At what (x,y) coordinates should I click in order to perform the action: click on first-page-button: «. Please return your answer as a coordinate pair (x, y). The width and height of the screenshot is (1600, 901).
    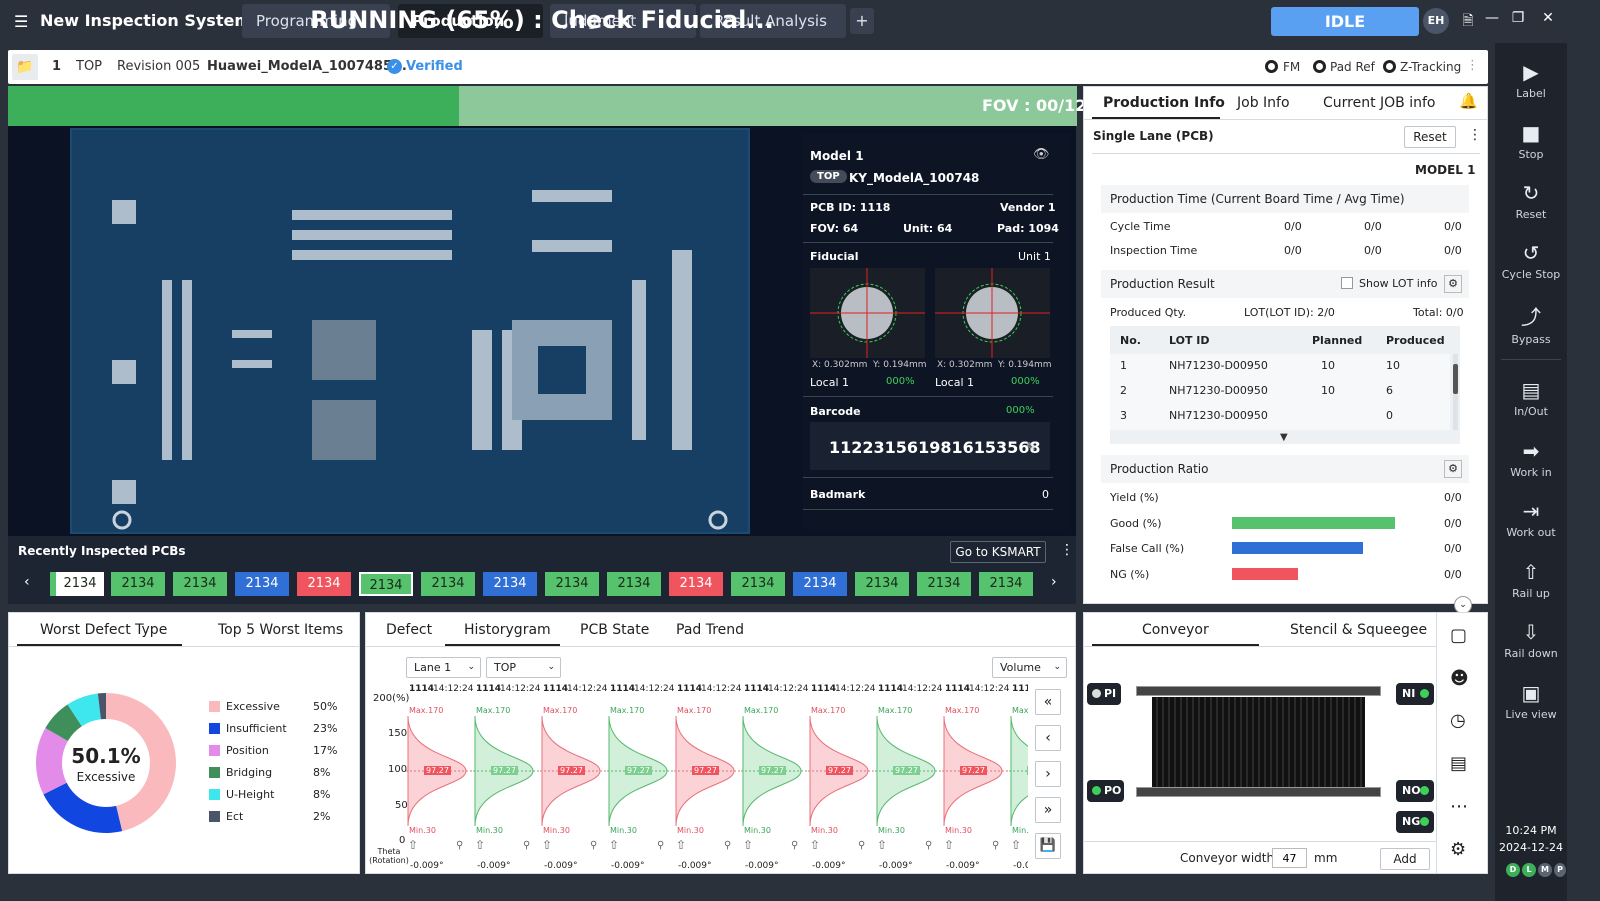
    Looking at the image, I should click on (1048, 702).